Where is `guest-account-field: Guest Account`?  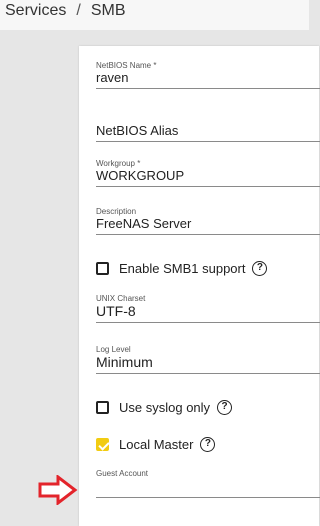
guest-account-field: Guest Account is located at coordinates (208, 483).